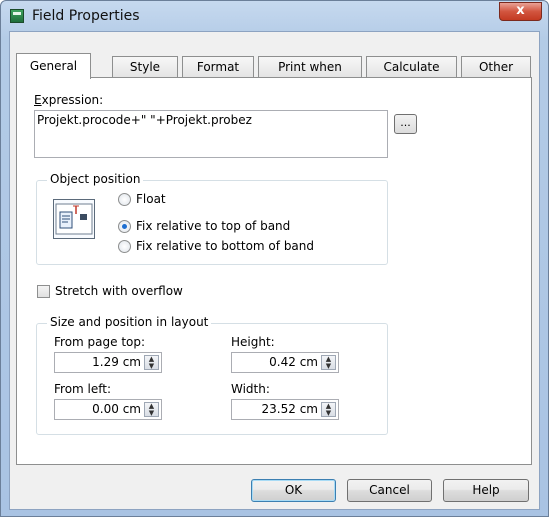 This screenshot has width=549, height=517. Describe the element at coordinates (72, 100) in the screenshot. I see `expression-label-rest: xpression:` at that location.